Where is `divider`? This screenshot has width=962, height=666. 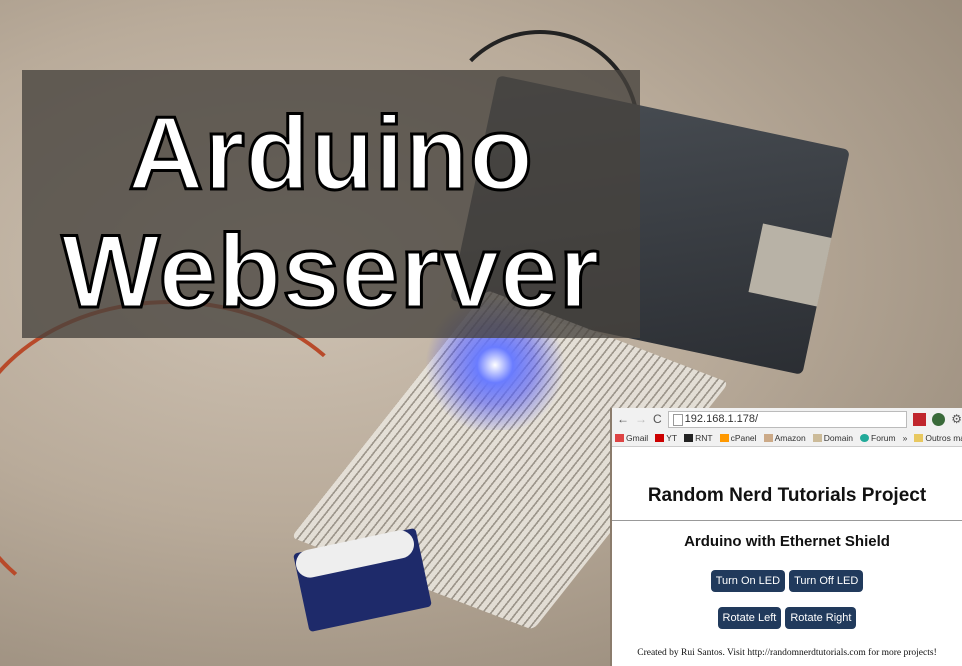
divider is located at coordinates (787, 520).